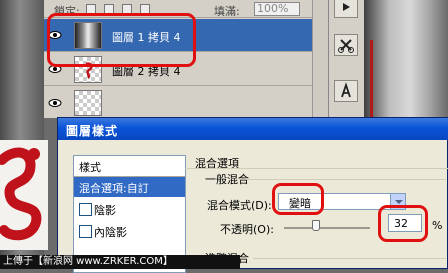 This screenshot has height=273, width=448. I want to click on opacity-unit: %, so click(437, 225).